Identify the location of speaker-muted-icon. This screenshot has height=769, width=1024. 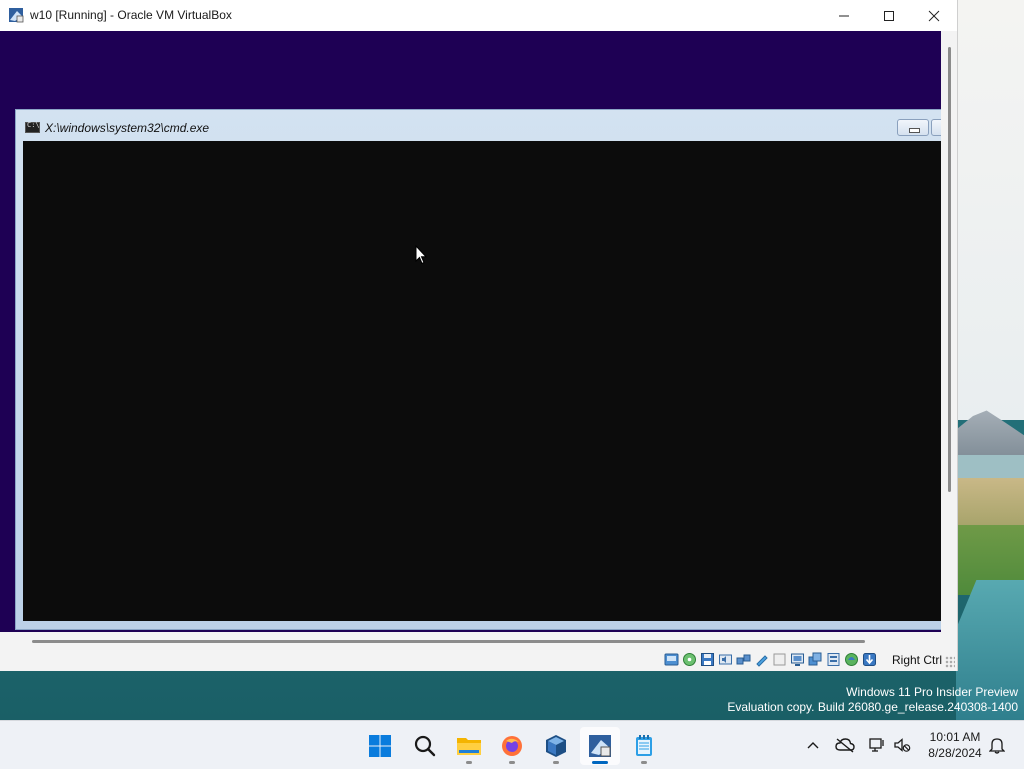
(902, 745).